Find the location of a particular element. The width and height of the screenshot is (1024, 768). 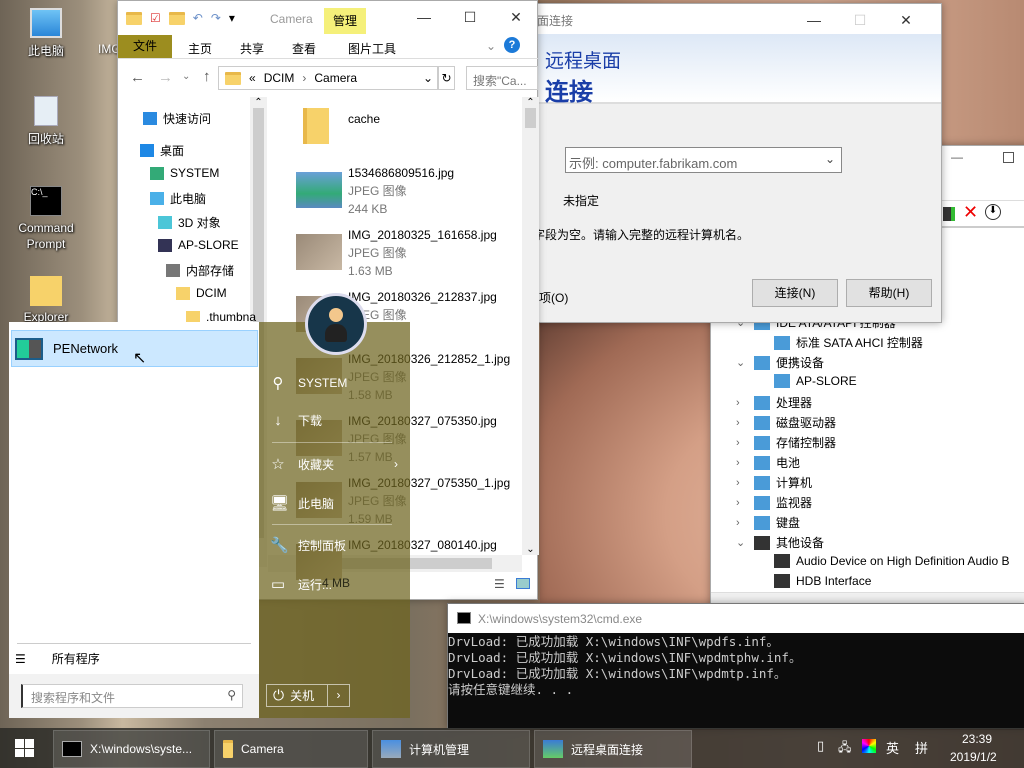

taskbar-computer-management: 计算机管理 is located at coordinates (451, 749).